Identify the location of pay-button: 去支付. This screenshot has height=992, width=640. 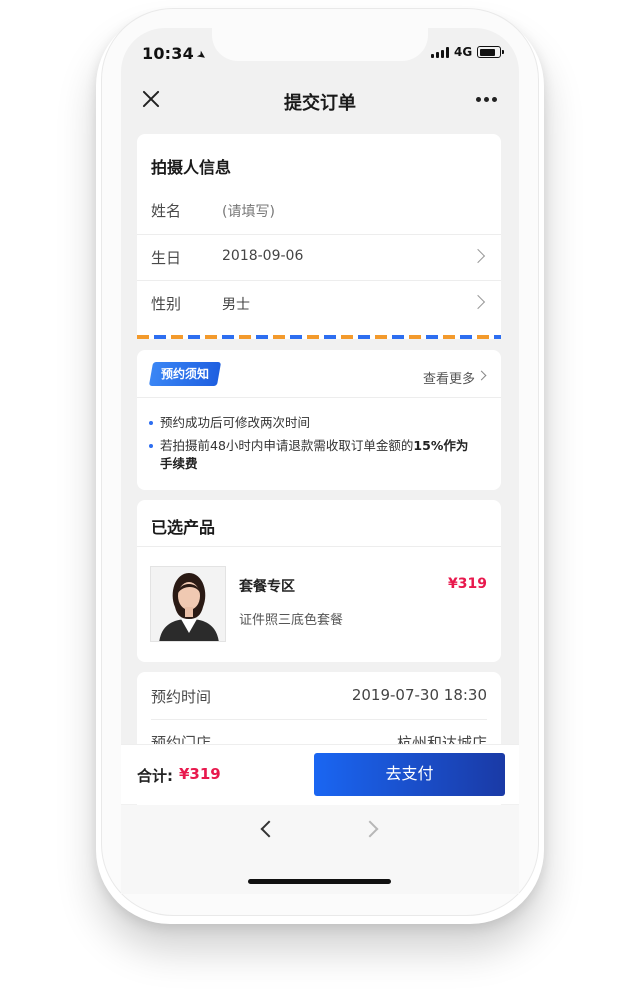
(409, 774).